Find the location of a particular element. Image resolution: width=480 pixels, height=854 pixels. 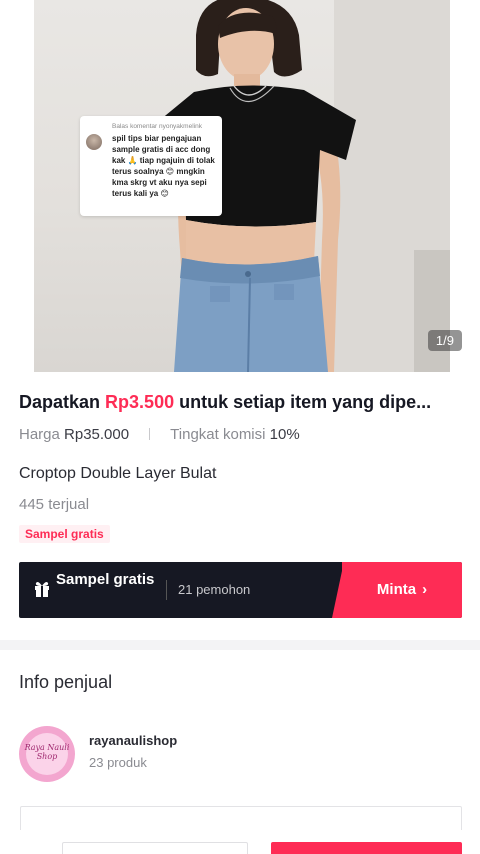

price-label: Harga is located at coordinates (39, 434).